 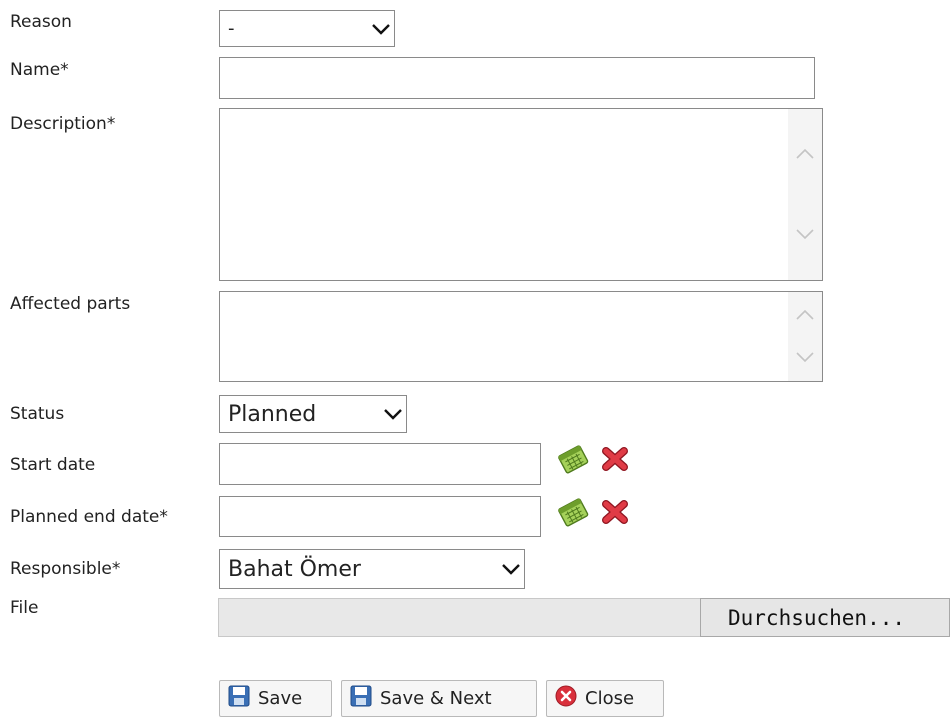 I want to click on affected-parts-label: Affected parts, so click(x=70, y=304).